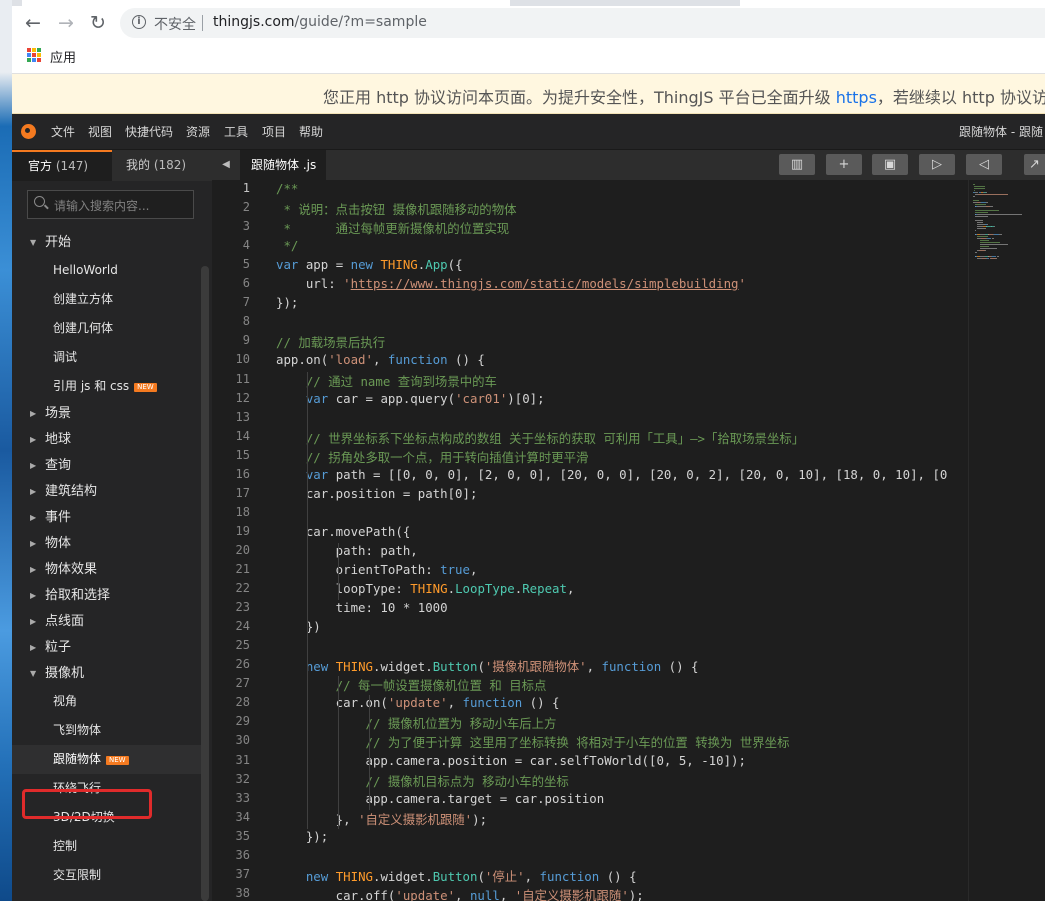 This screenshot has width=1045, height=901. Describe the element at coordinates (451, 589) in the screenshot. I see `code-token: .` at that location.